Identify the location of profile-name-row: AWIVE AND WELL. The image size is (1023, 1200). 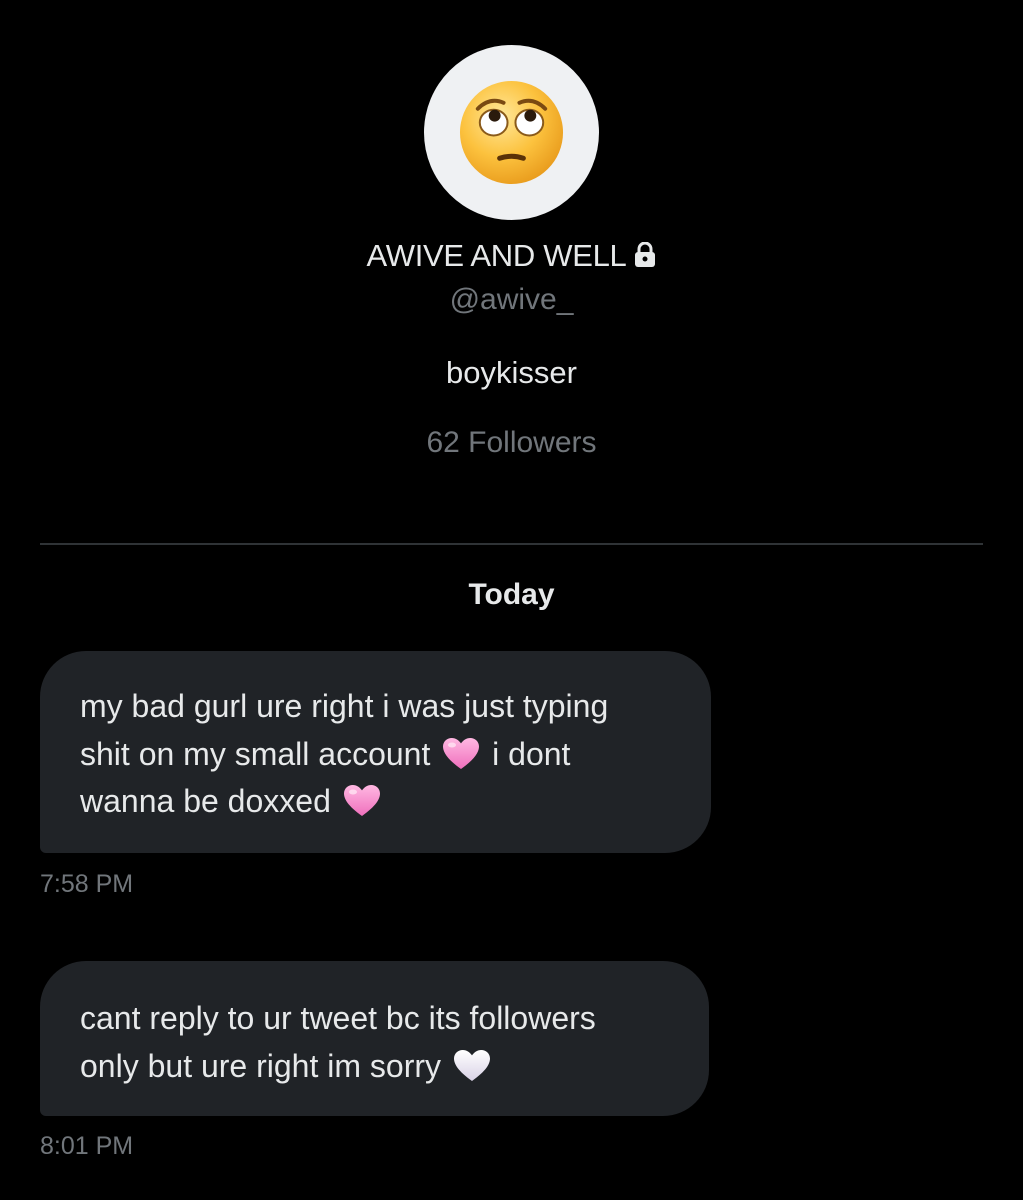
(511, 256).